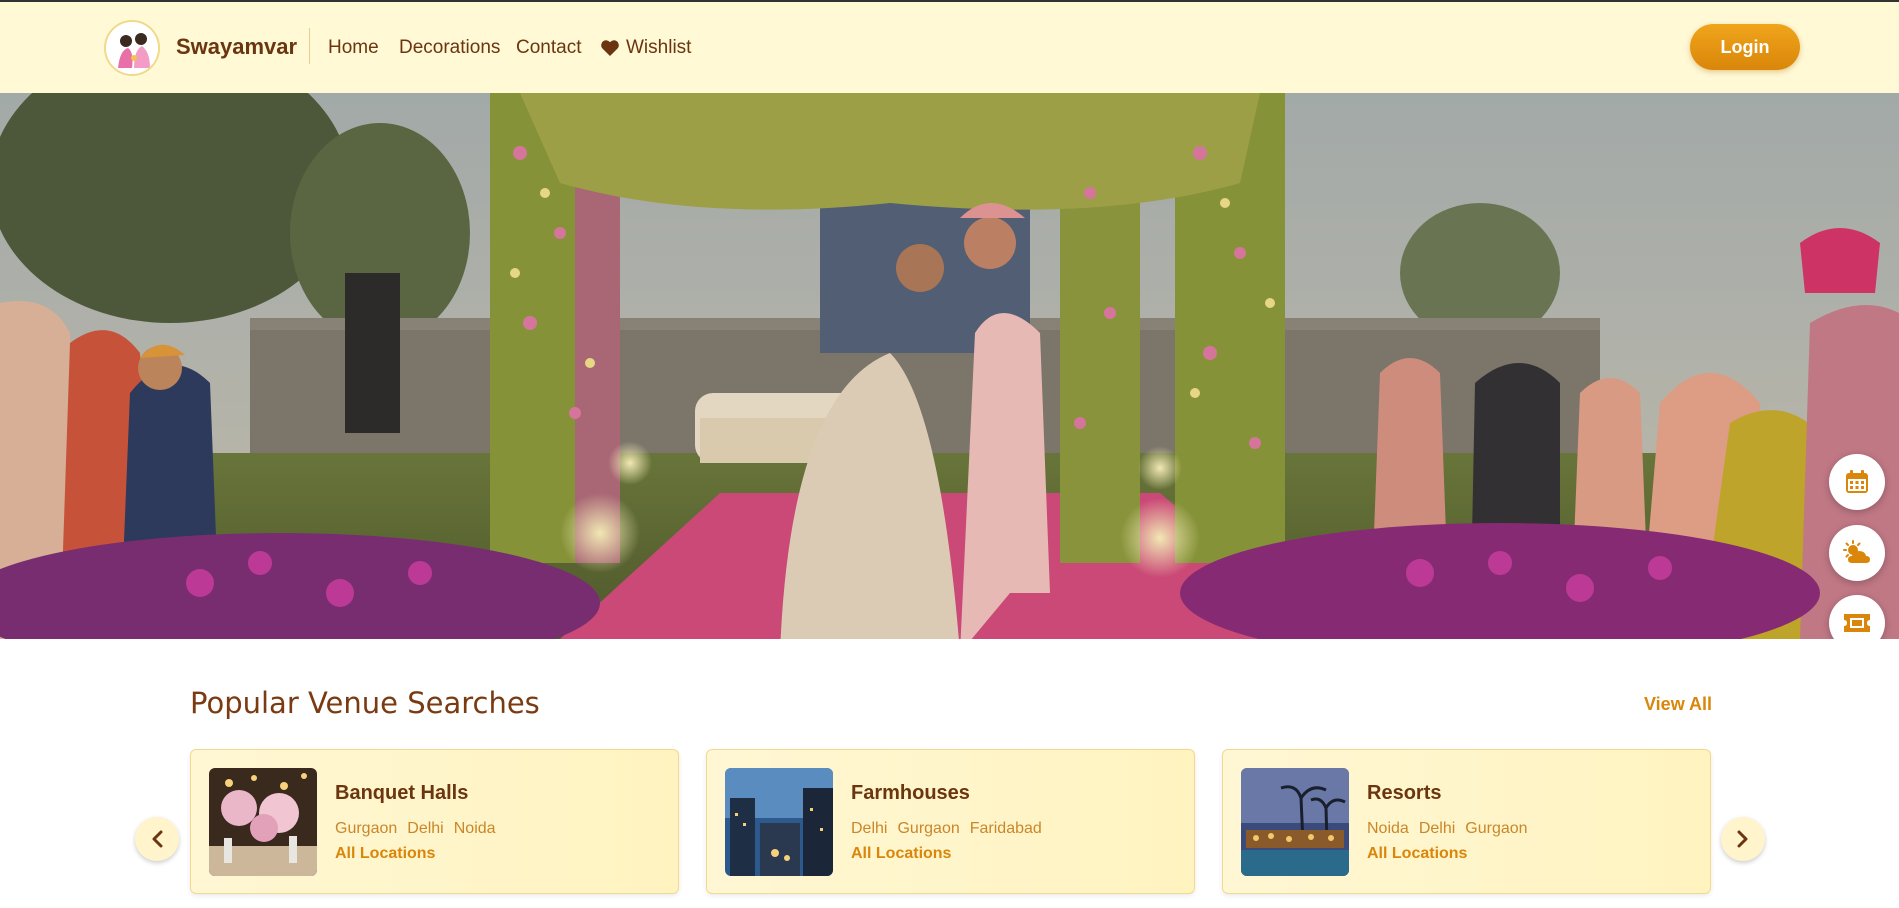  I want to click on calendar-icon, so click(1857, 481).